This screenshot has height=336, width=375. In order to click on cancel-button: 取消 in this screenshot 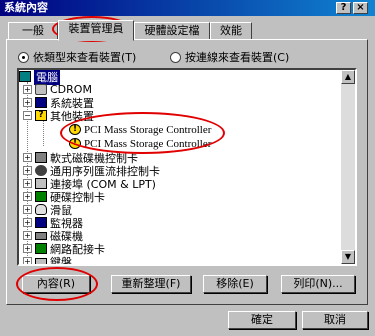, I will do `click(335, 320)`.